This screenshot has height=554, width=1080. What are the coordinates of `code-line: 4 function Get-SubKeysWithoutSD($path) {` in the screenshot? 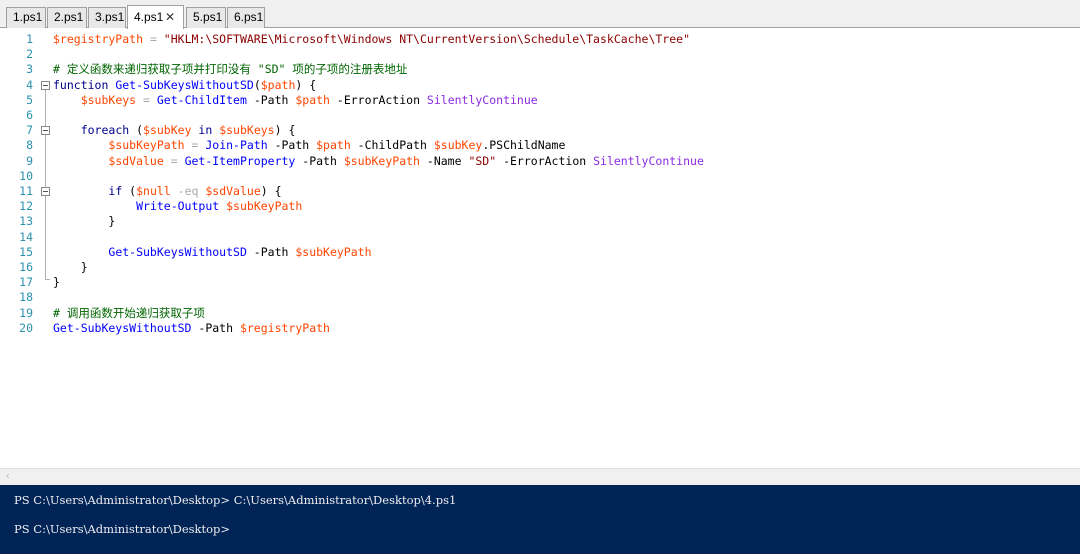 It's located at (540, 85).